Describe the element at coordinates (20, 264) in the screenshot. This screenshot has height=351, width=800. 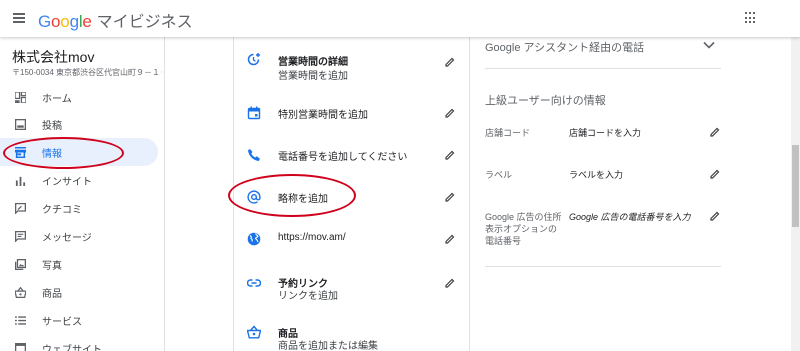
I see `photo-icon` at that location.